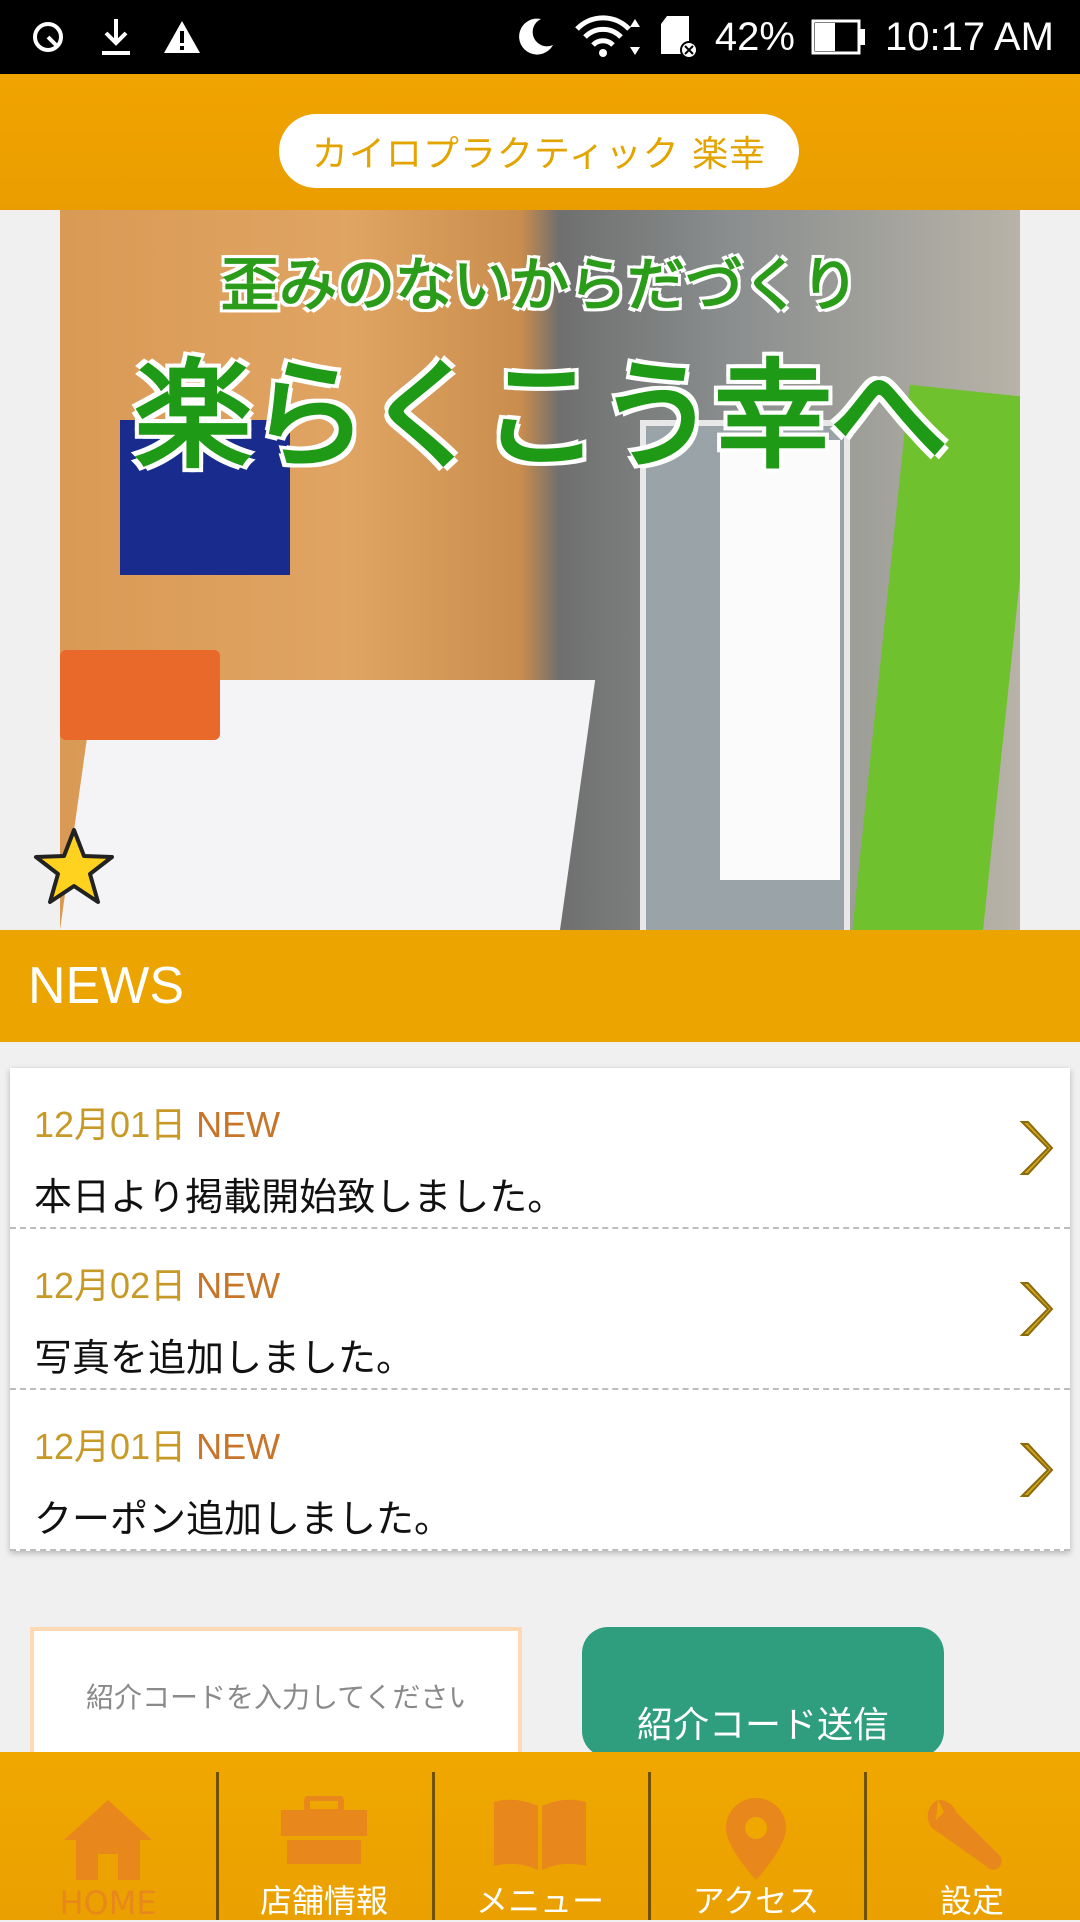  Describe the element at coordinates (300, 1197) in the screenshot. I see `news-text: 本日より掲載開始致しました。` at that location.